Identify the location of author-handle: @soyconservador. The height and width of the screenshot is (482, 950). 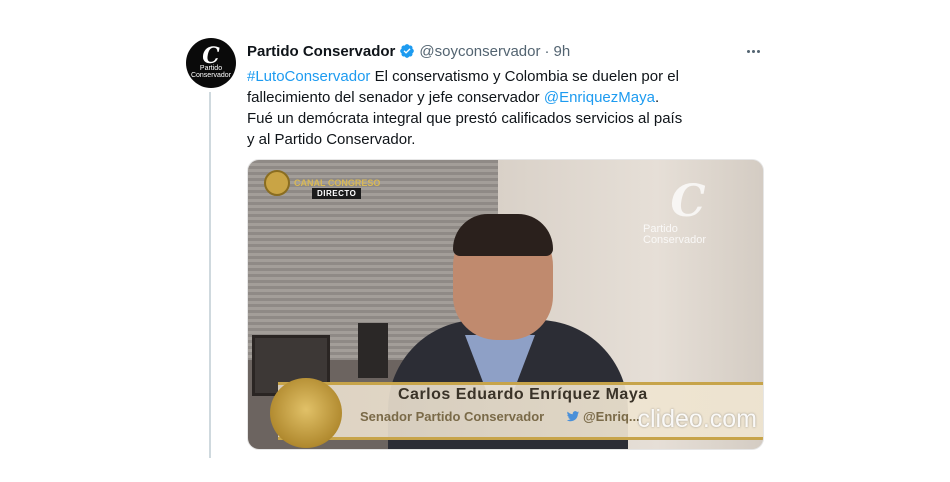
(479, 51).